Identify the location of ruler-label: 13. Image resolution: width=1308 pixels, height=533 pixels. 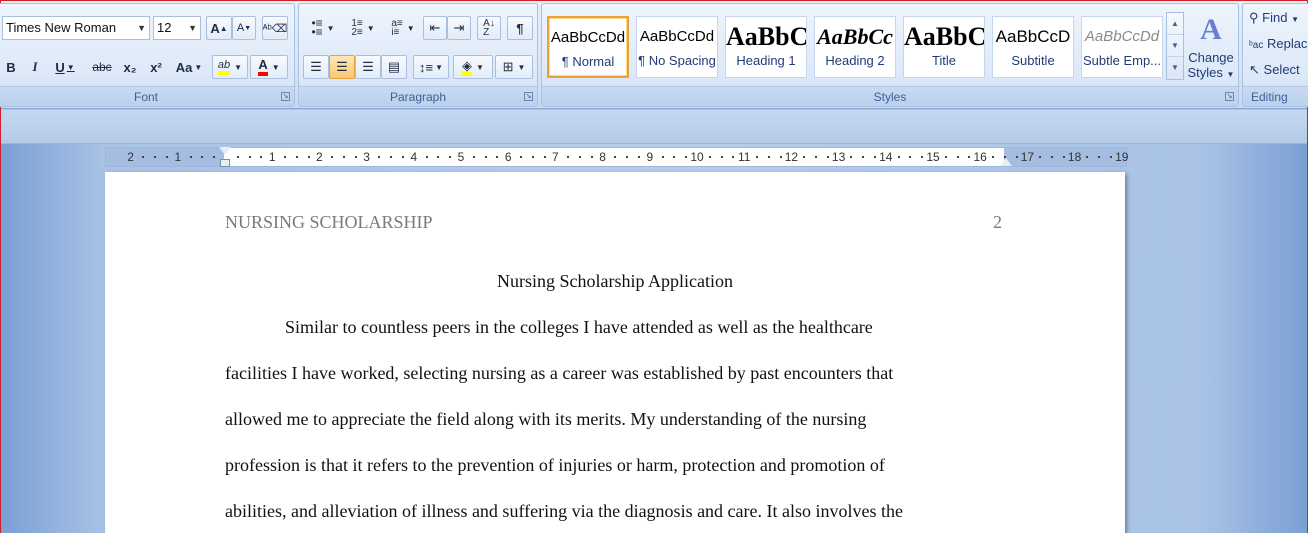
(838, 157).